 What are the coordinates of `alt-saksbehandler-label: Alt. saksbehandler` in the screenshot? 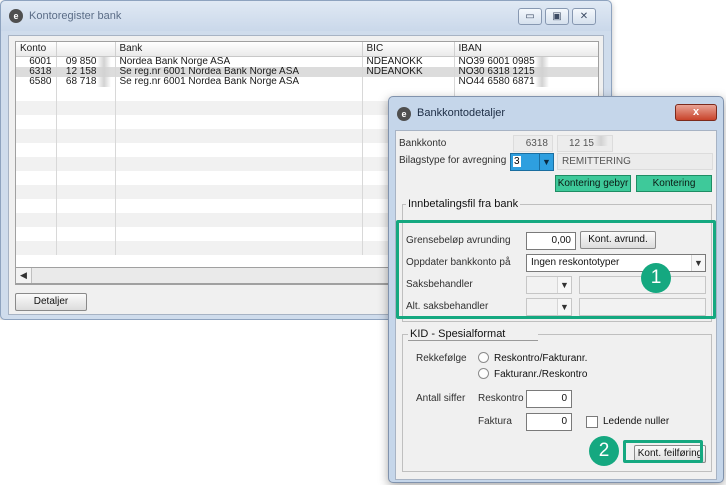 It's located at (447, 306).